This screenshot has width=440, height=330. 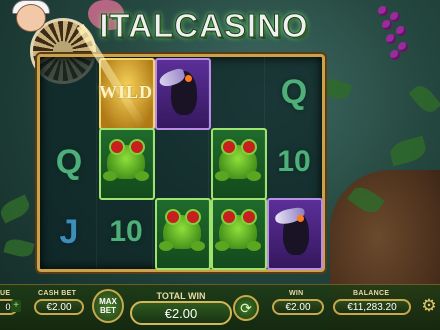 What do you see at coordinates (59, 307) in the screenshot?
I see `cashbet-field: €2.00` at bounding box center [59, 307].